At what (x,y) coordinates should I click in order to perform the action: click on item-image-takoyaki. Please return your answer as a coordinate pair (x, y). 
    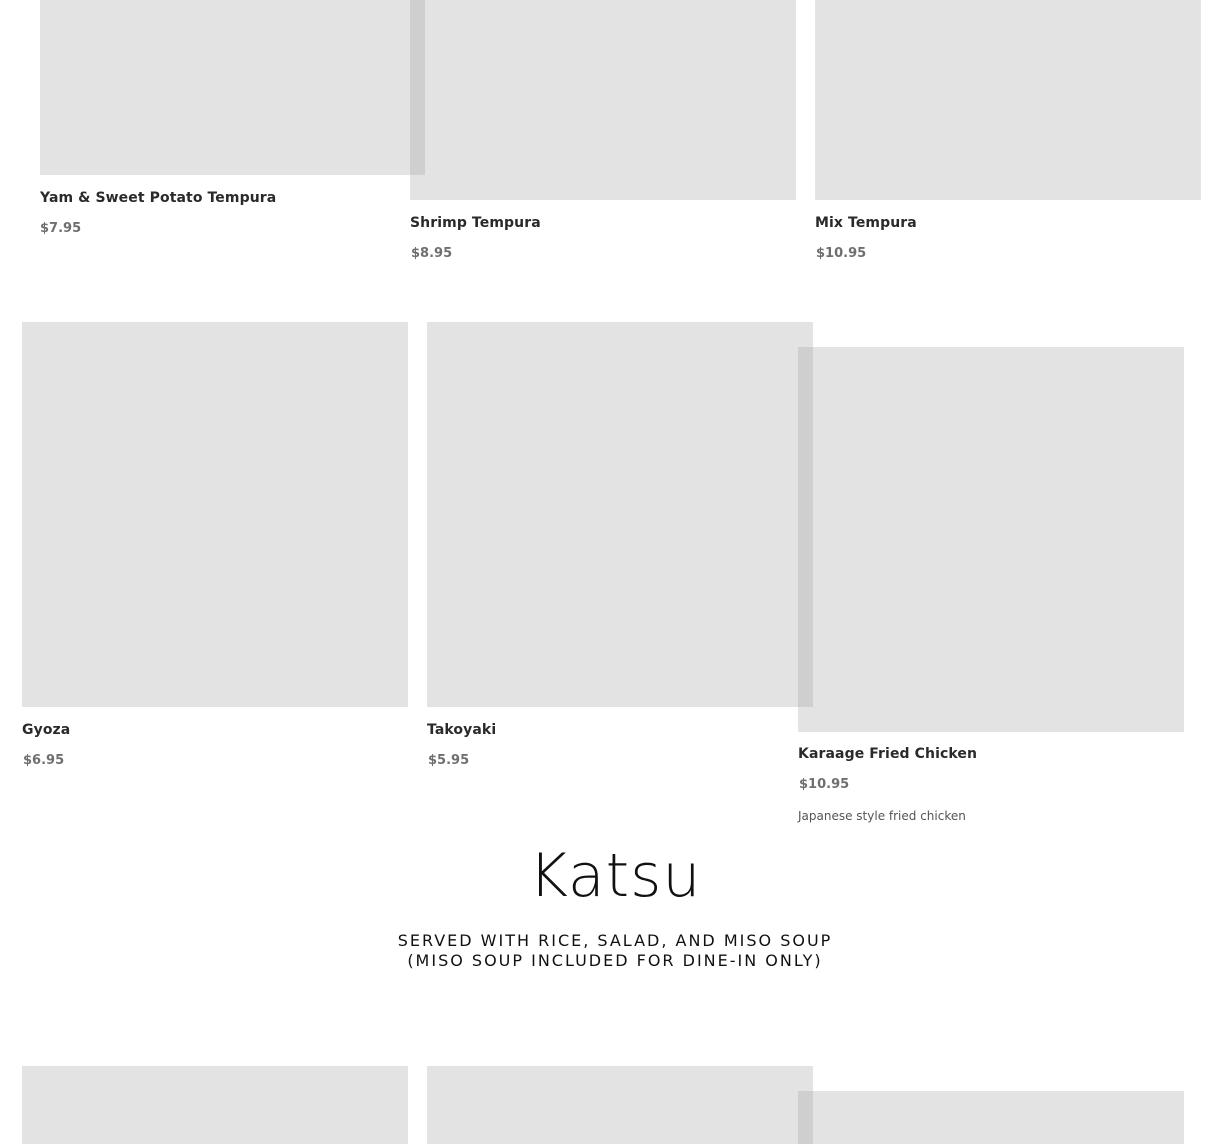
    Looking at the image, I should click on (612, 514).